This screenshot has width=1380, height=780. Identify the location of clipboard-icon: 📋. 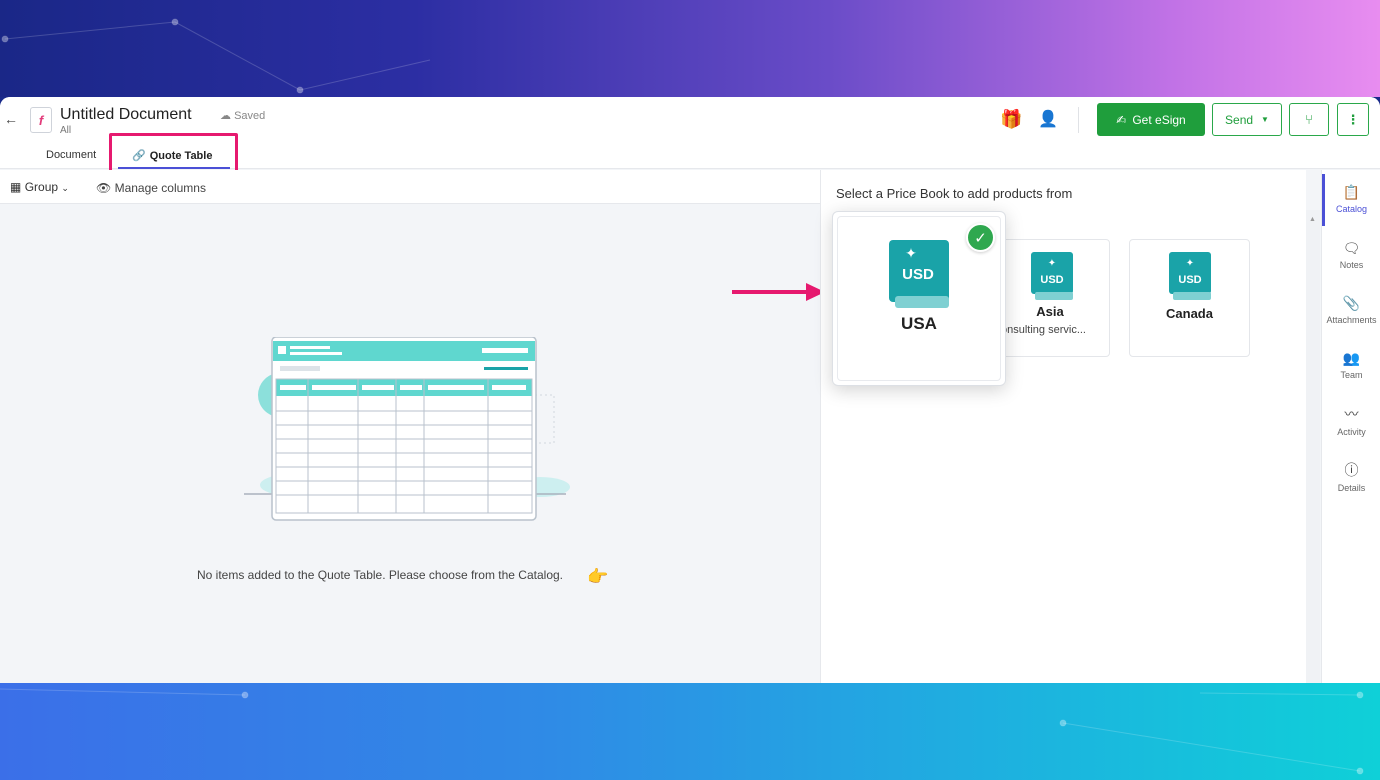
(1351, 192).